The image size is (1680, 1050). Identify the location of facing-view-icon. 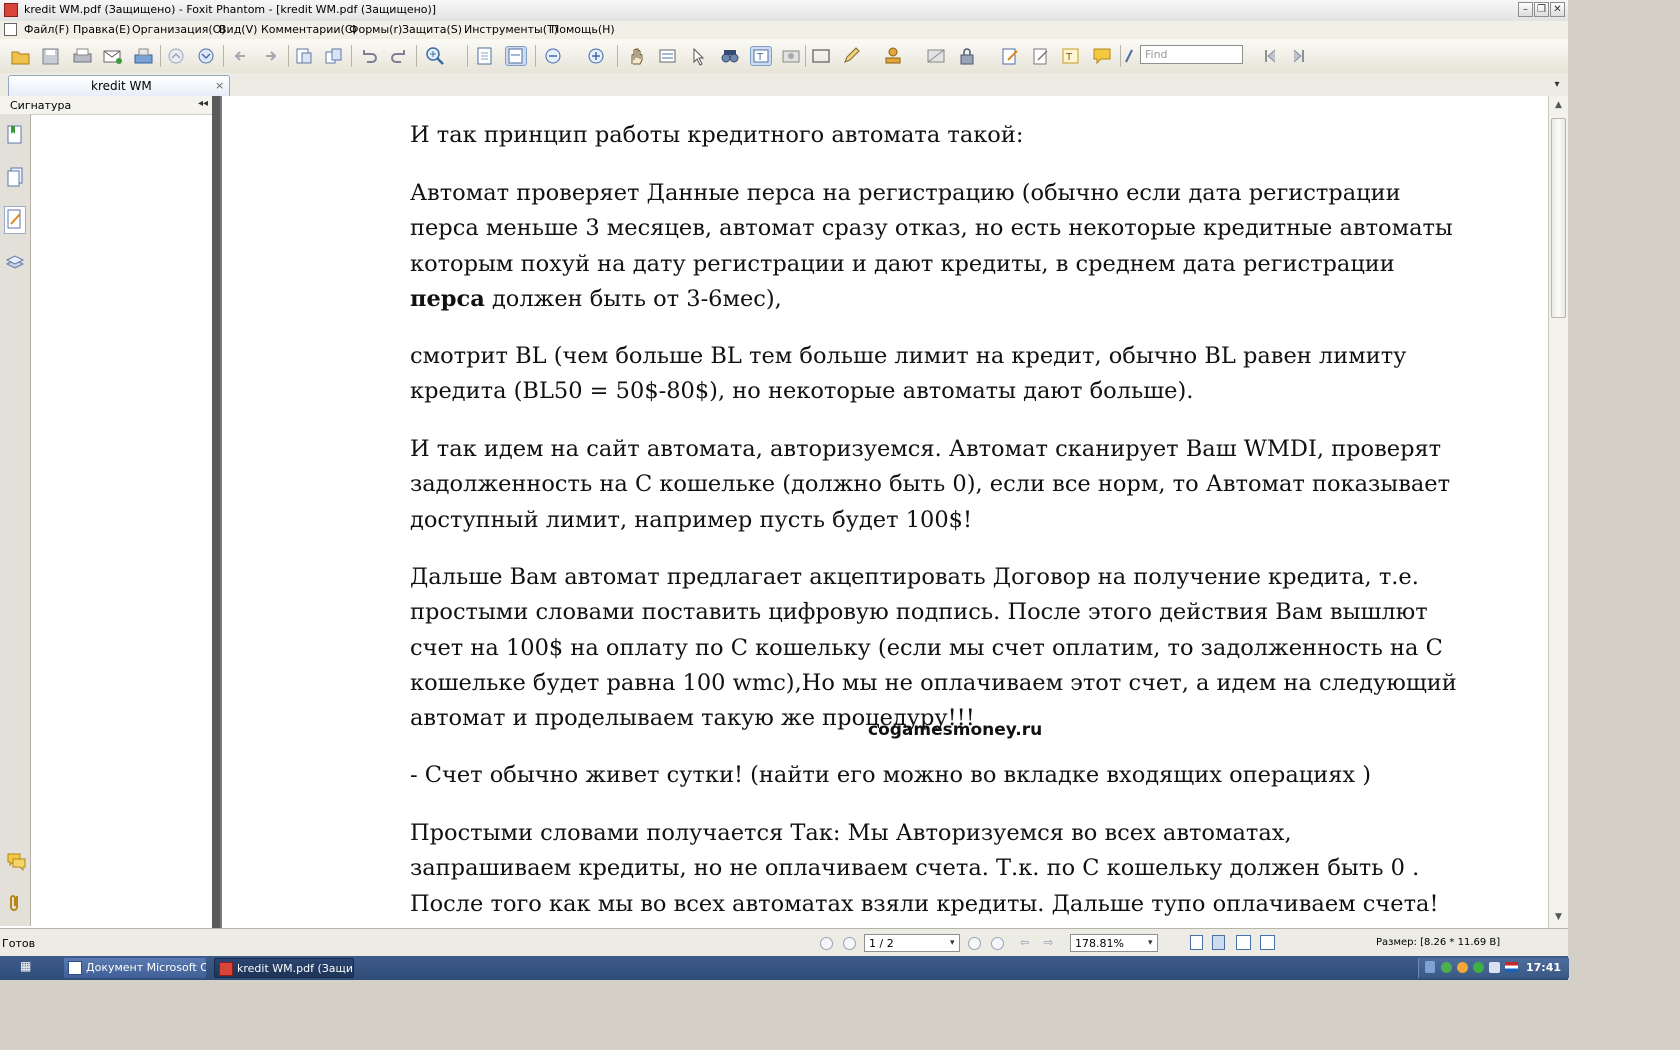
(1243, 942).